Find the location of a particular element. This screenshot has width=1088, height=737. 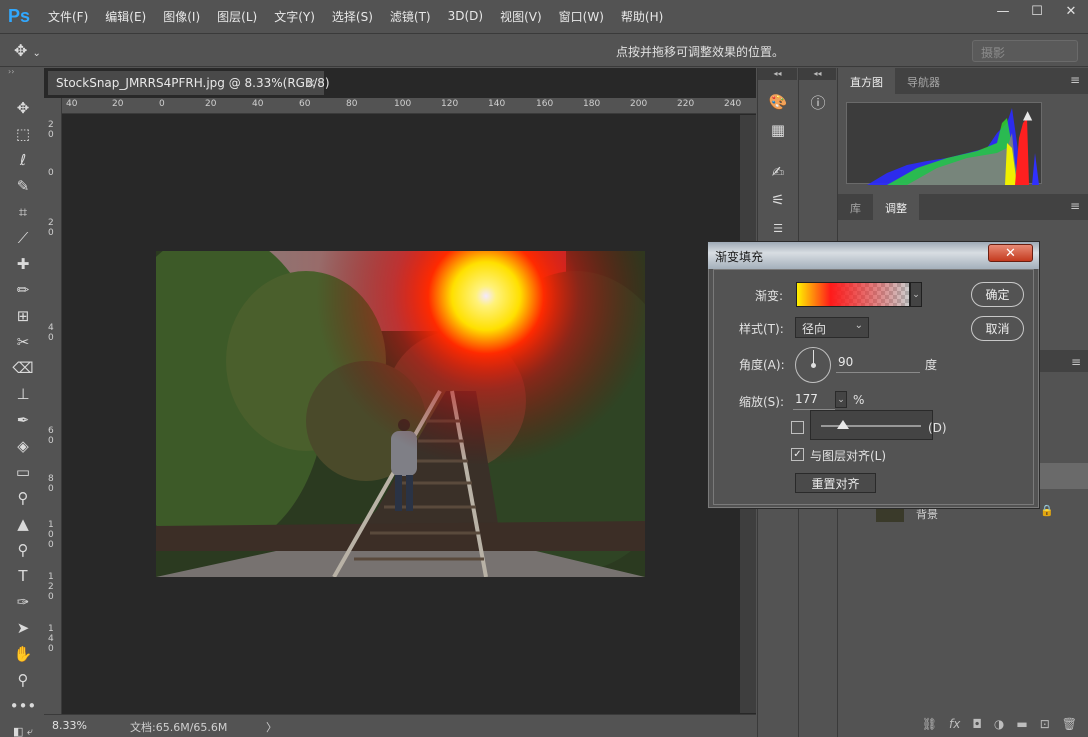

history-brush-tool-icon: ✂ is located at coordinates (23, 342).